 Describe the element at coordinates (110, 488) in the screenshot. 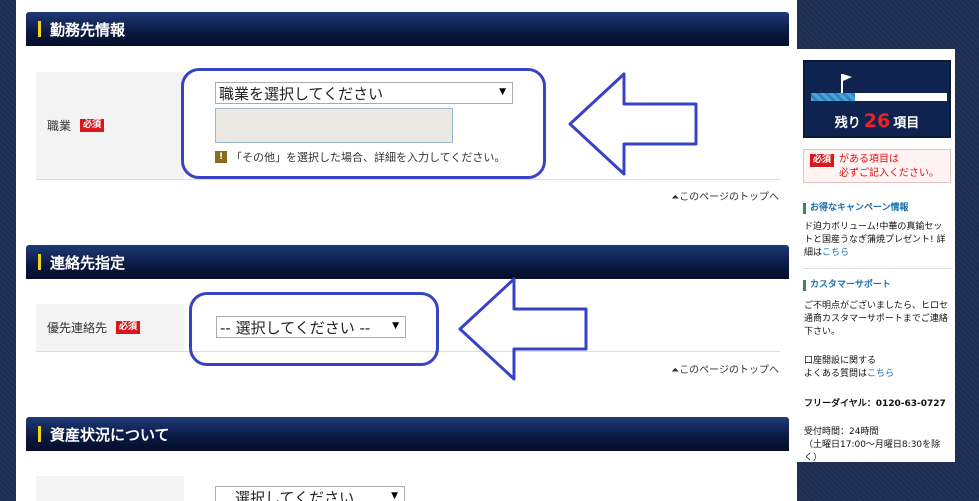

I see `assets-label-cell` at that location.